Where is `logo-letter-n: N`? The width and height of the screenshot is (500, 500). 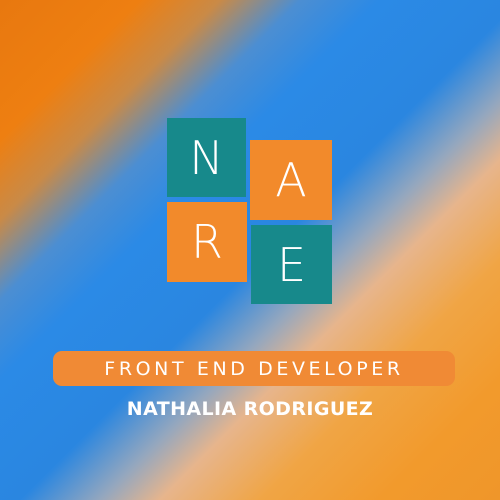
logo-letter-n: N is located at coordinates (206, 157).